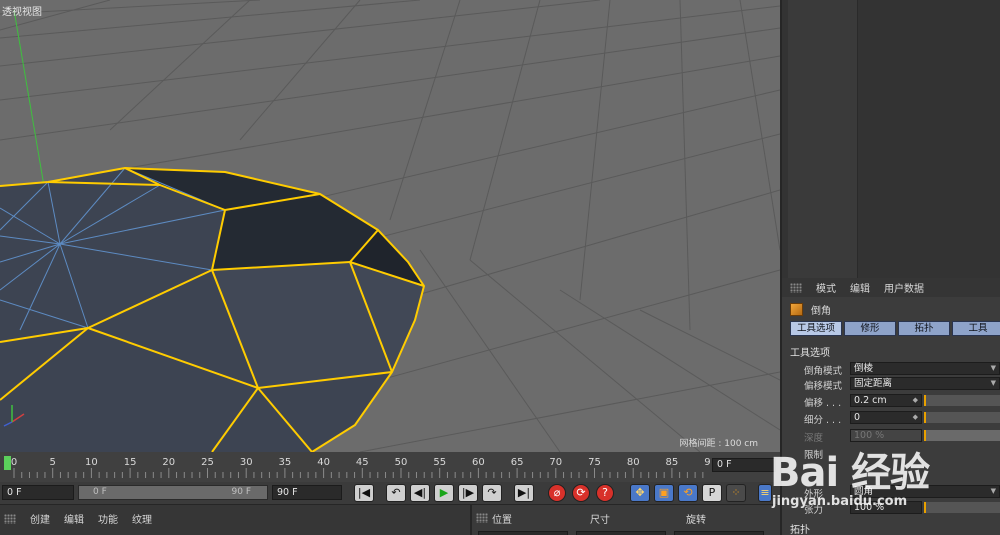 This screenshot has width=1000, height=535. Describe the element at coordinates (696, 520) in the screenshot. I see `coord-header-rotation: 旋转` at that location.